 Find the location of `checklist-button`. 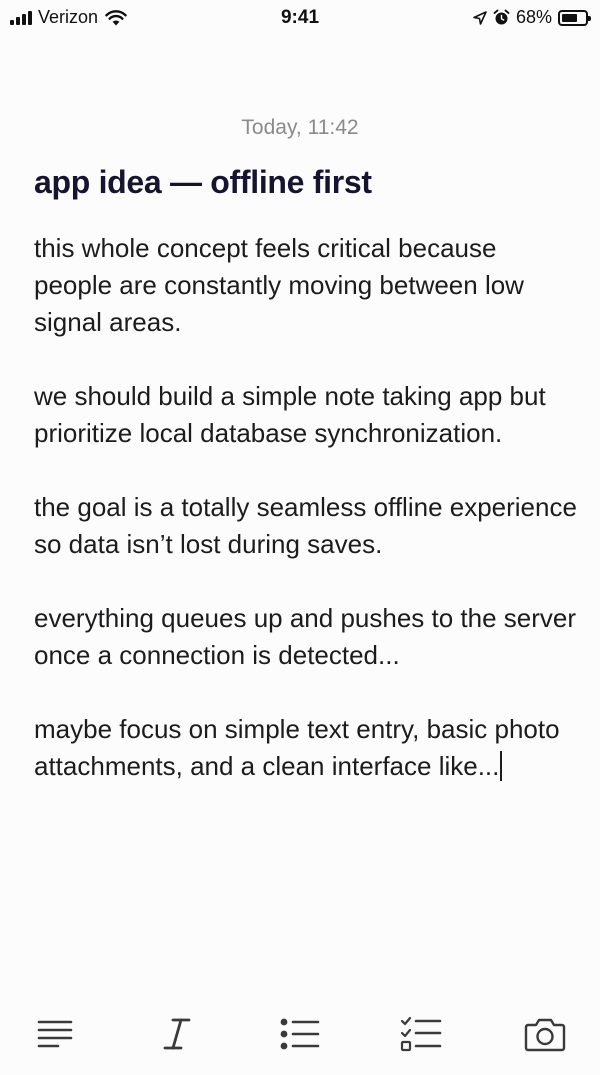

checklist-button is located at coordinates (421, 1034).